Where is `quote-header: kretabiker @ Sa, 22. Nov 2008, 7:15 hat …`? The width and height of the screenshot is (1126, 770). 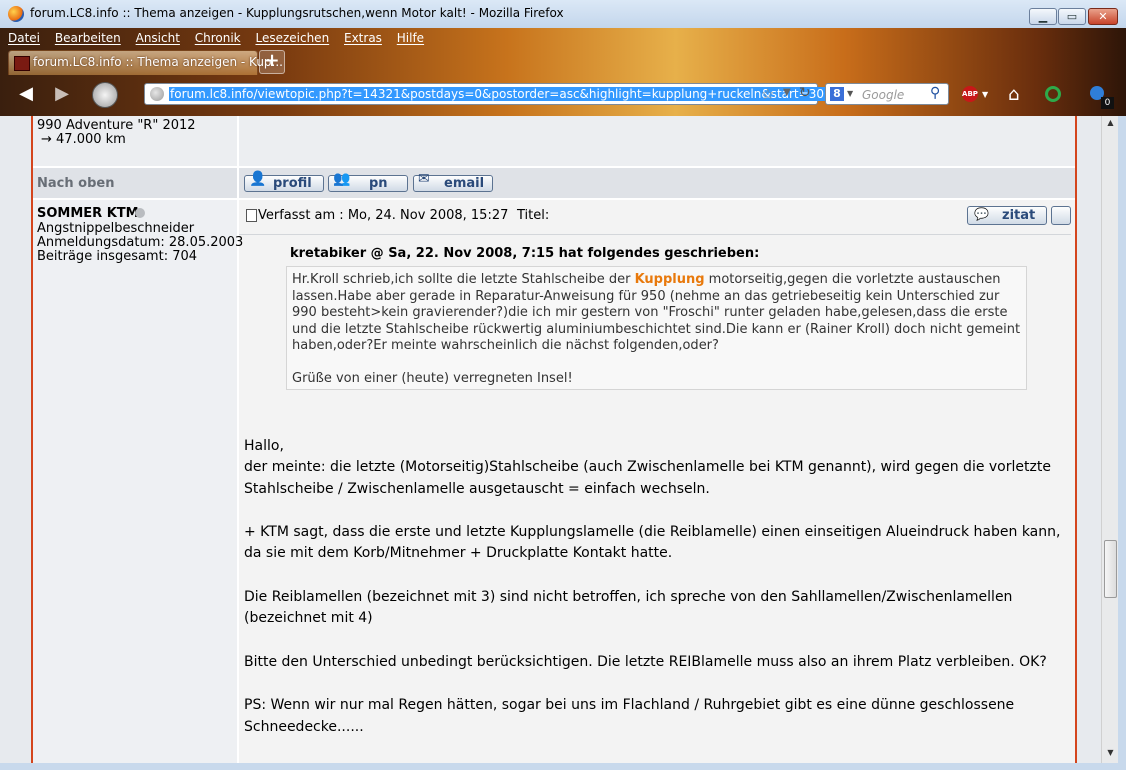 quote-header: kretabiker @ Sa, 22. Nov 2008, 7:15 hat … is located at coordinates (525, 253).